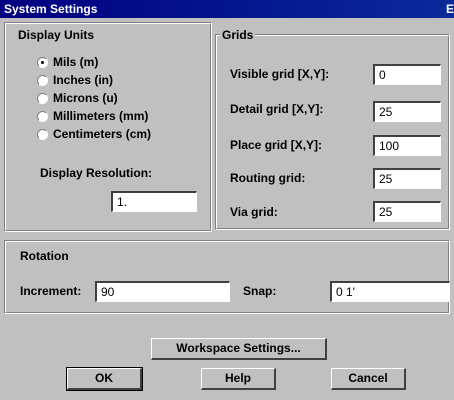  I want to click on radio-centimeters: Centimeters (cm), so click(94, 134).